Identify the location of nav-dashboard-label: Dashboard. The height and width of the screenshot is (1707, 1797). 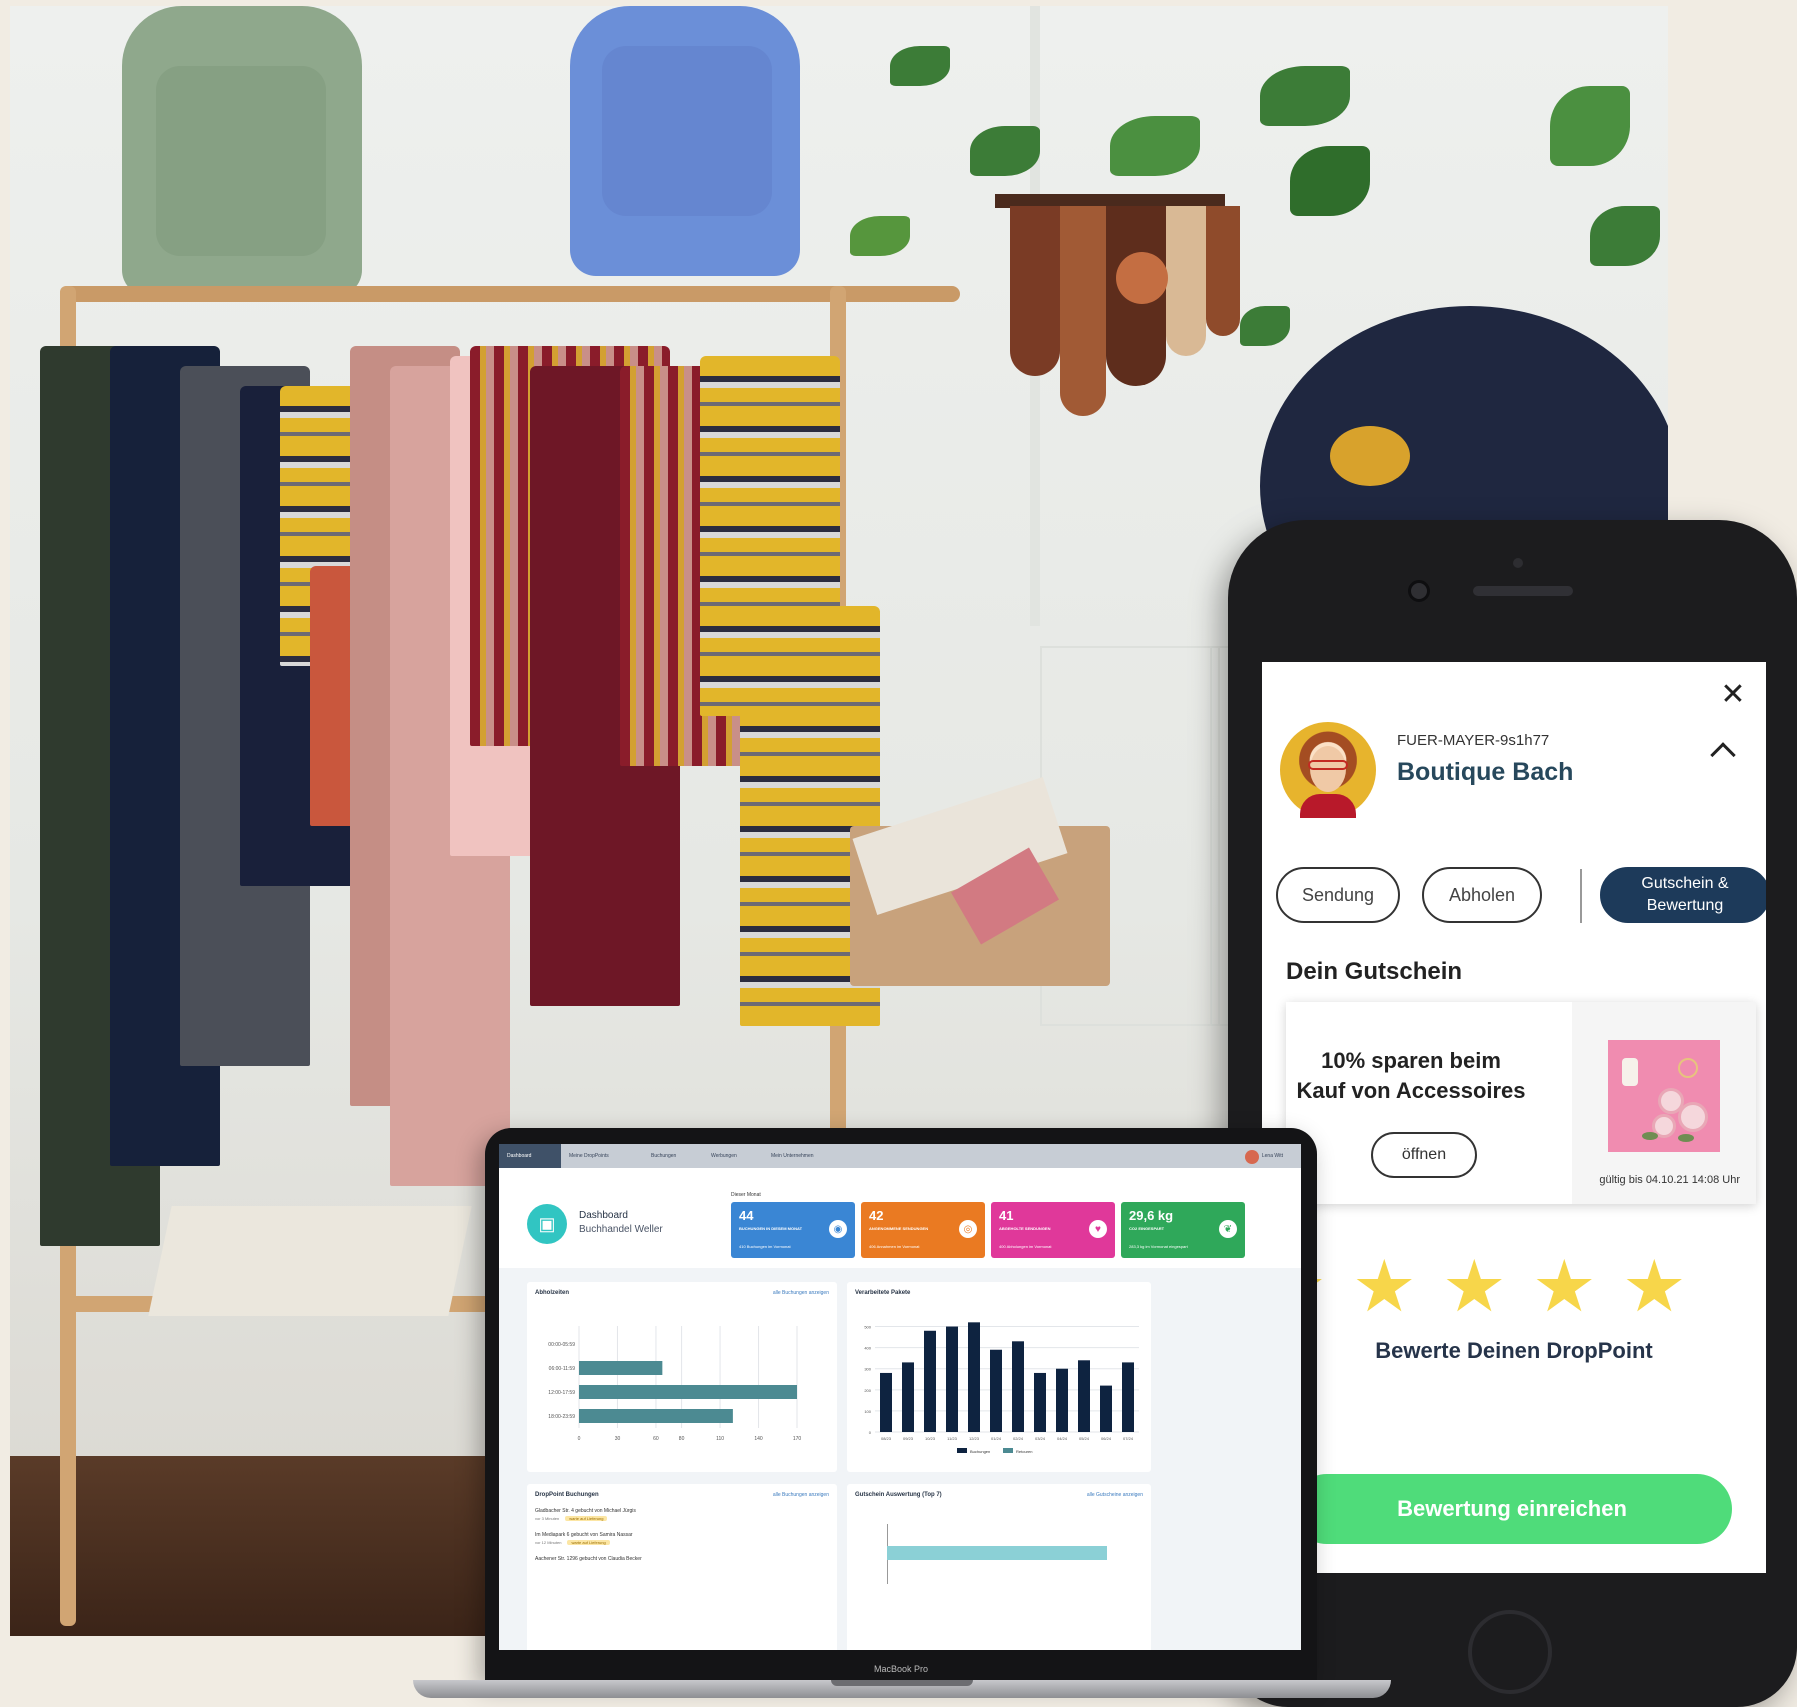
(519, 1156).